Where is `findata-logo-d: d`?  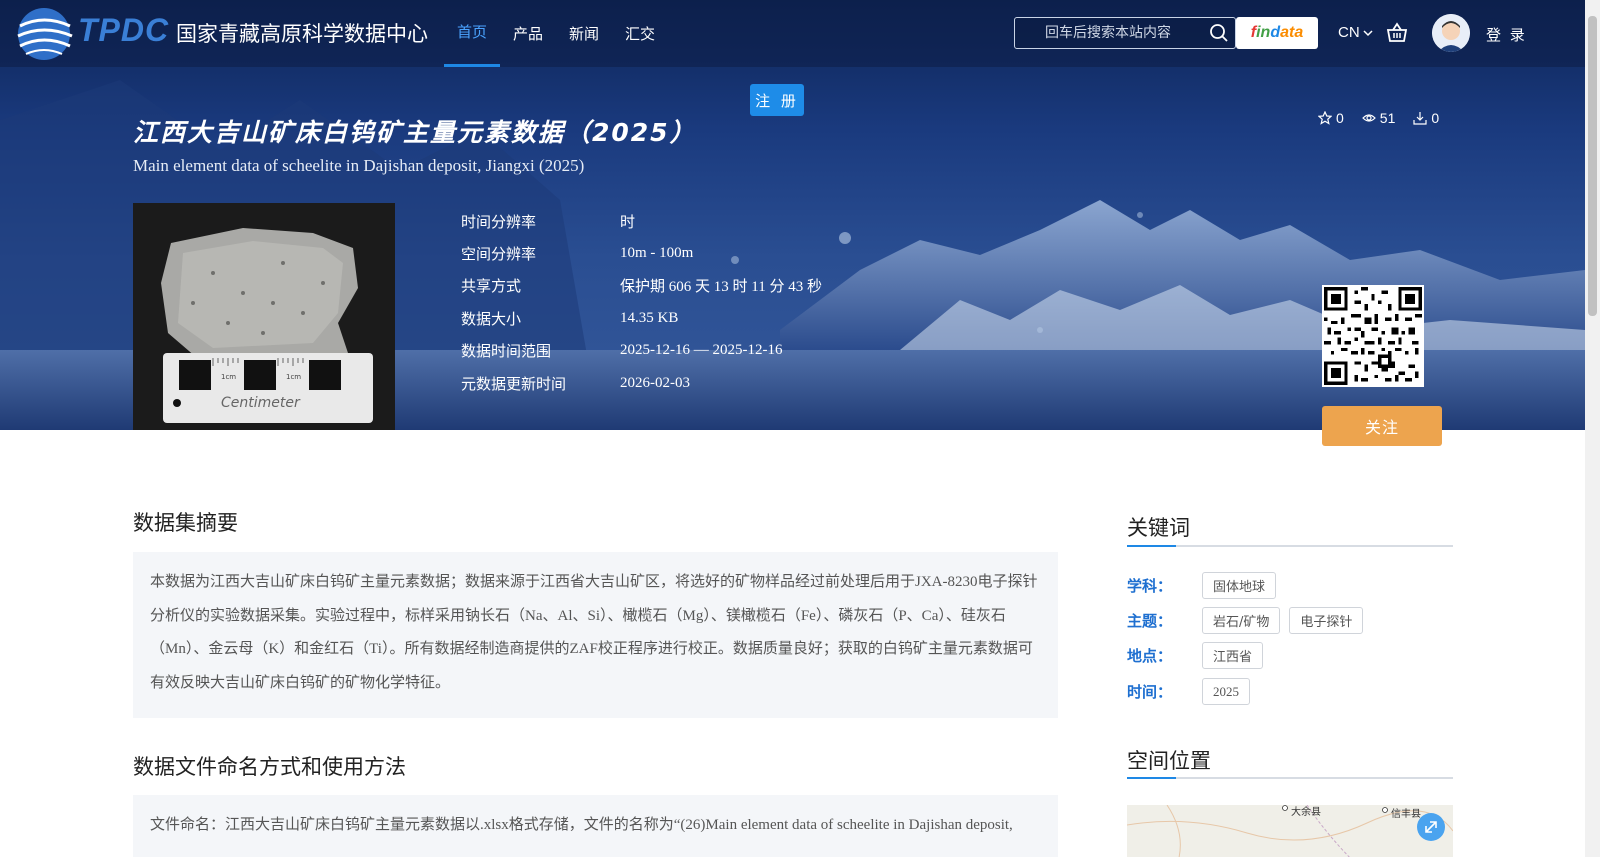 findata-logo-d: d is located at coordinates (1275, 32).